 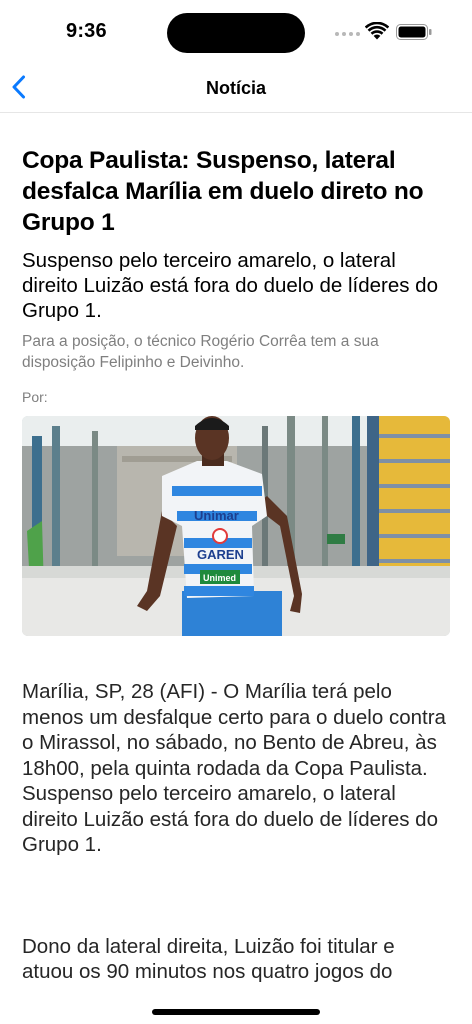 I want to click on article-byline: Por:, so click(x=35, y=397).